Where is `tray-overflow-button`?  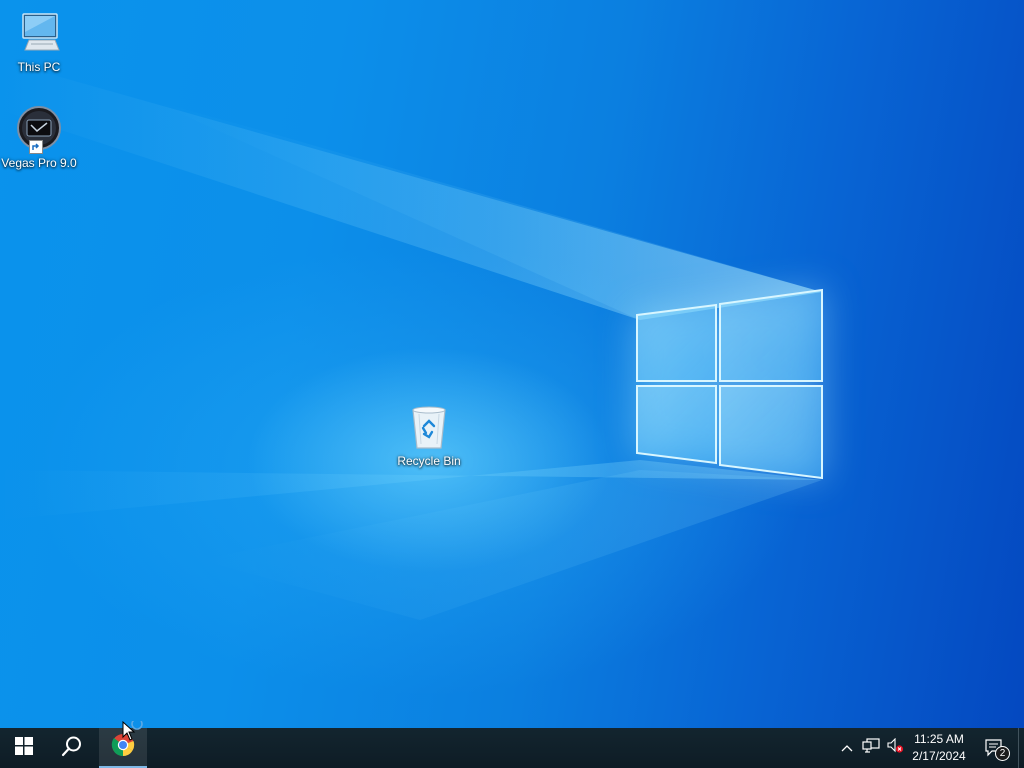
tray-overflow-button is located at coordinates (847, 748).